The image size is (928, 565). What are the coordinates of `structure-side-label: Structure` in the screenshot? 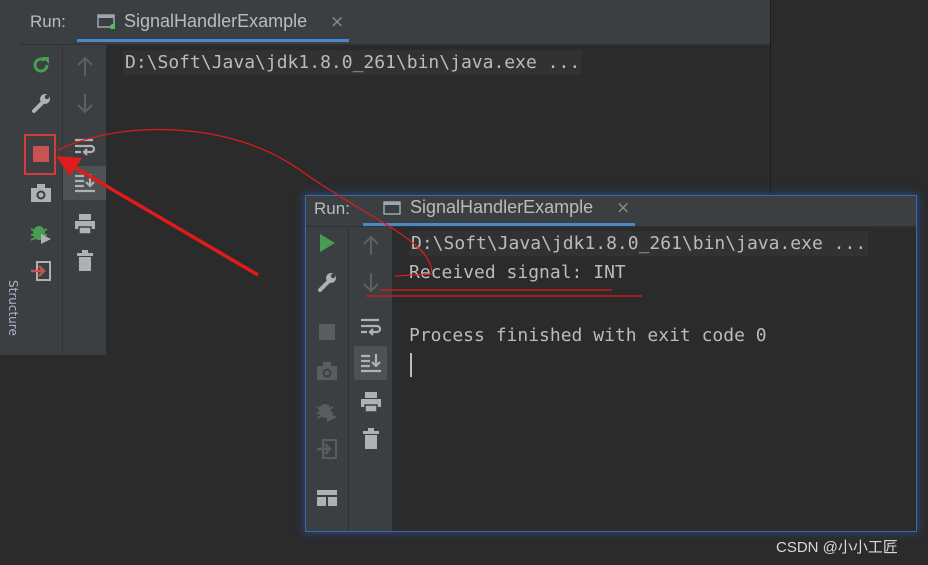 It's located at (12, 320).